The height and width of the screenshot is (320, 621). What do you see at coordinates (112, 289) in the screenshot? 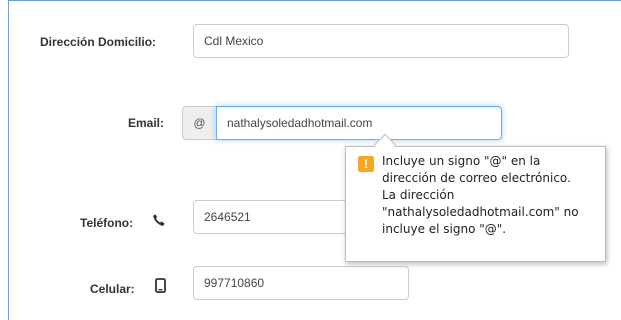
I see `mobile-label: Celular:` at bounding box center [112, 289].